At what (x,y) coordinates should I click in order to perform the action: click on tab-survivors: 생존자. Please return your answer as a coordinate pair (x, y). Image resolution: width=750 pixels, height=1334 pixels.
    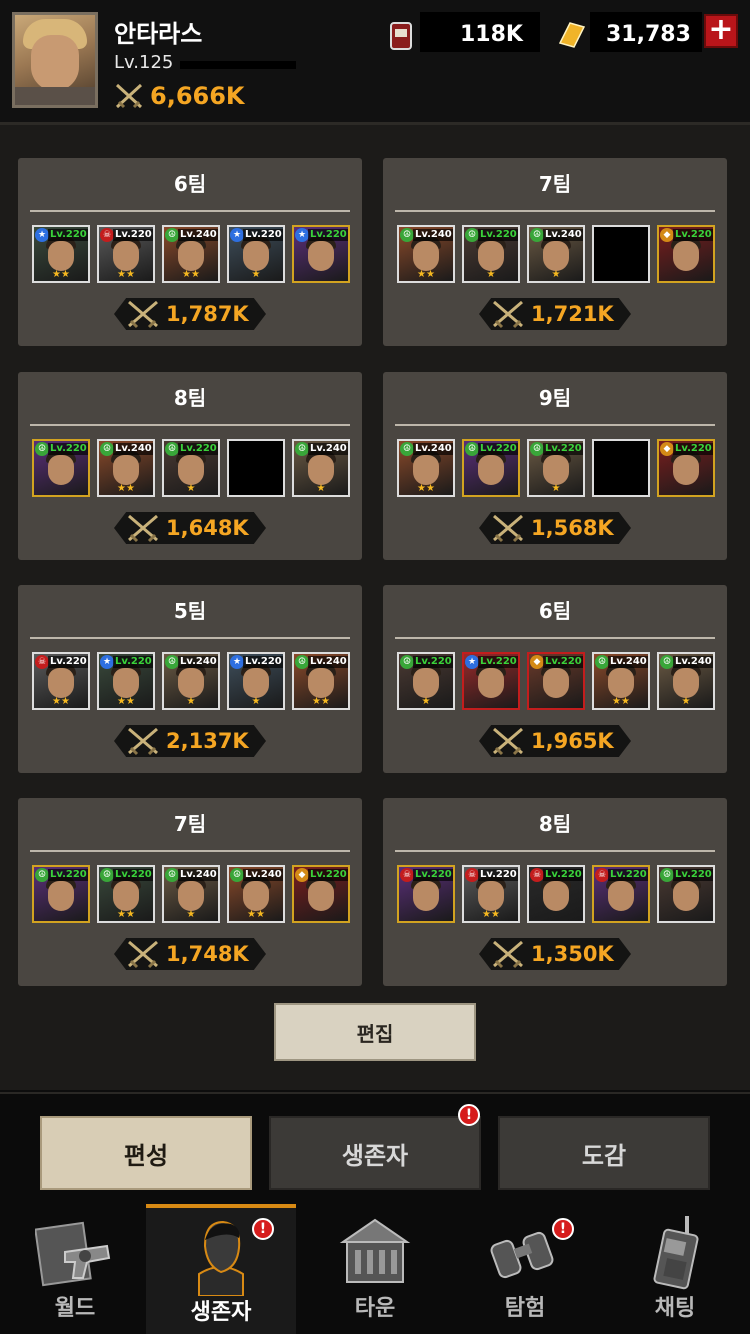
    Looking at the image, I should click on (375, 1153).